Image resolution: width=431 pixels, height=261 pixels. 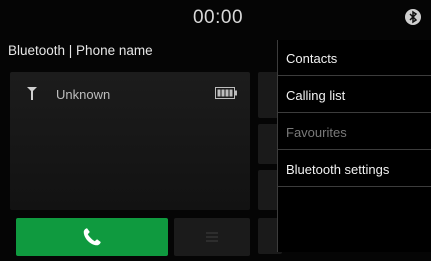 What do you see at coordinates (354, 96) in the screenshot?
I see `menu-item-calling-list: Calling list` at bounding box center [354, 96].